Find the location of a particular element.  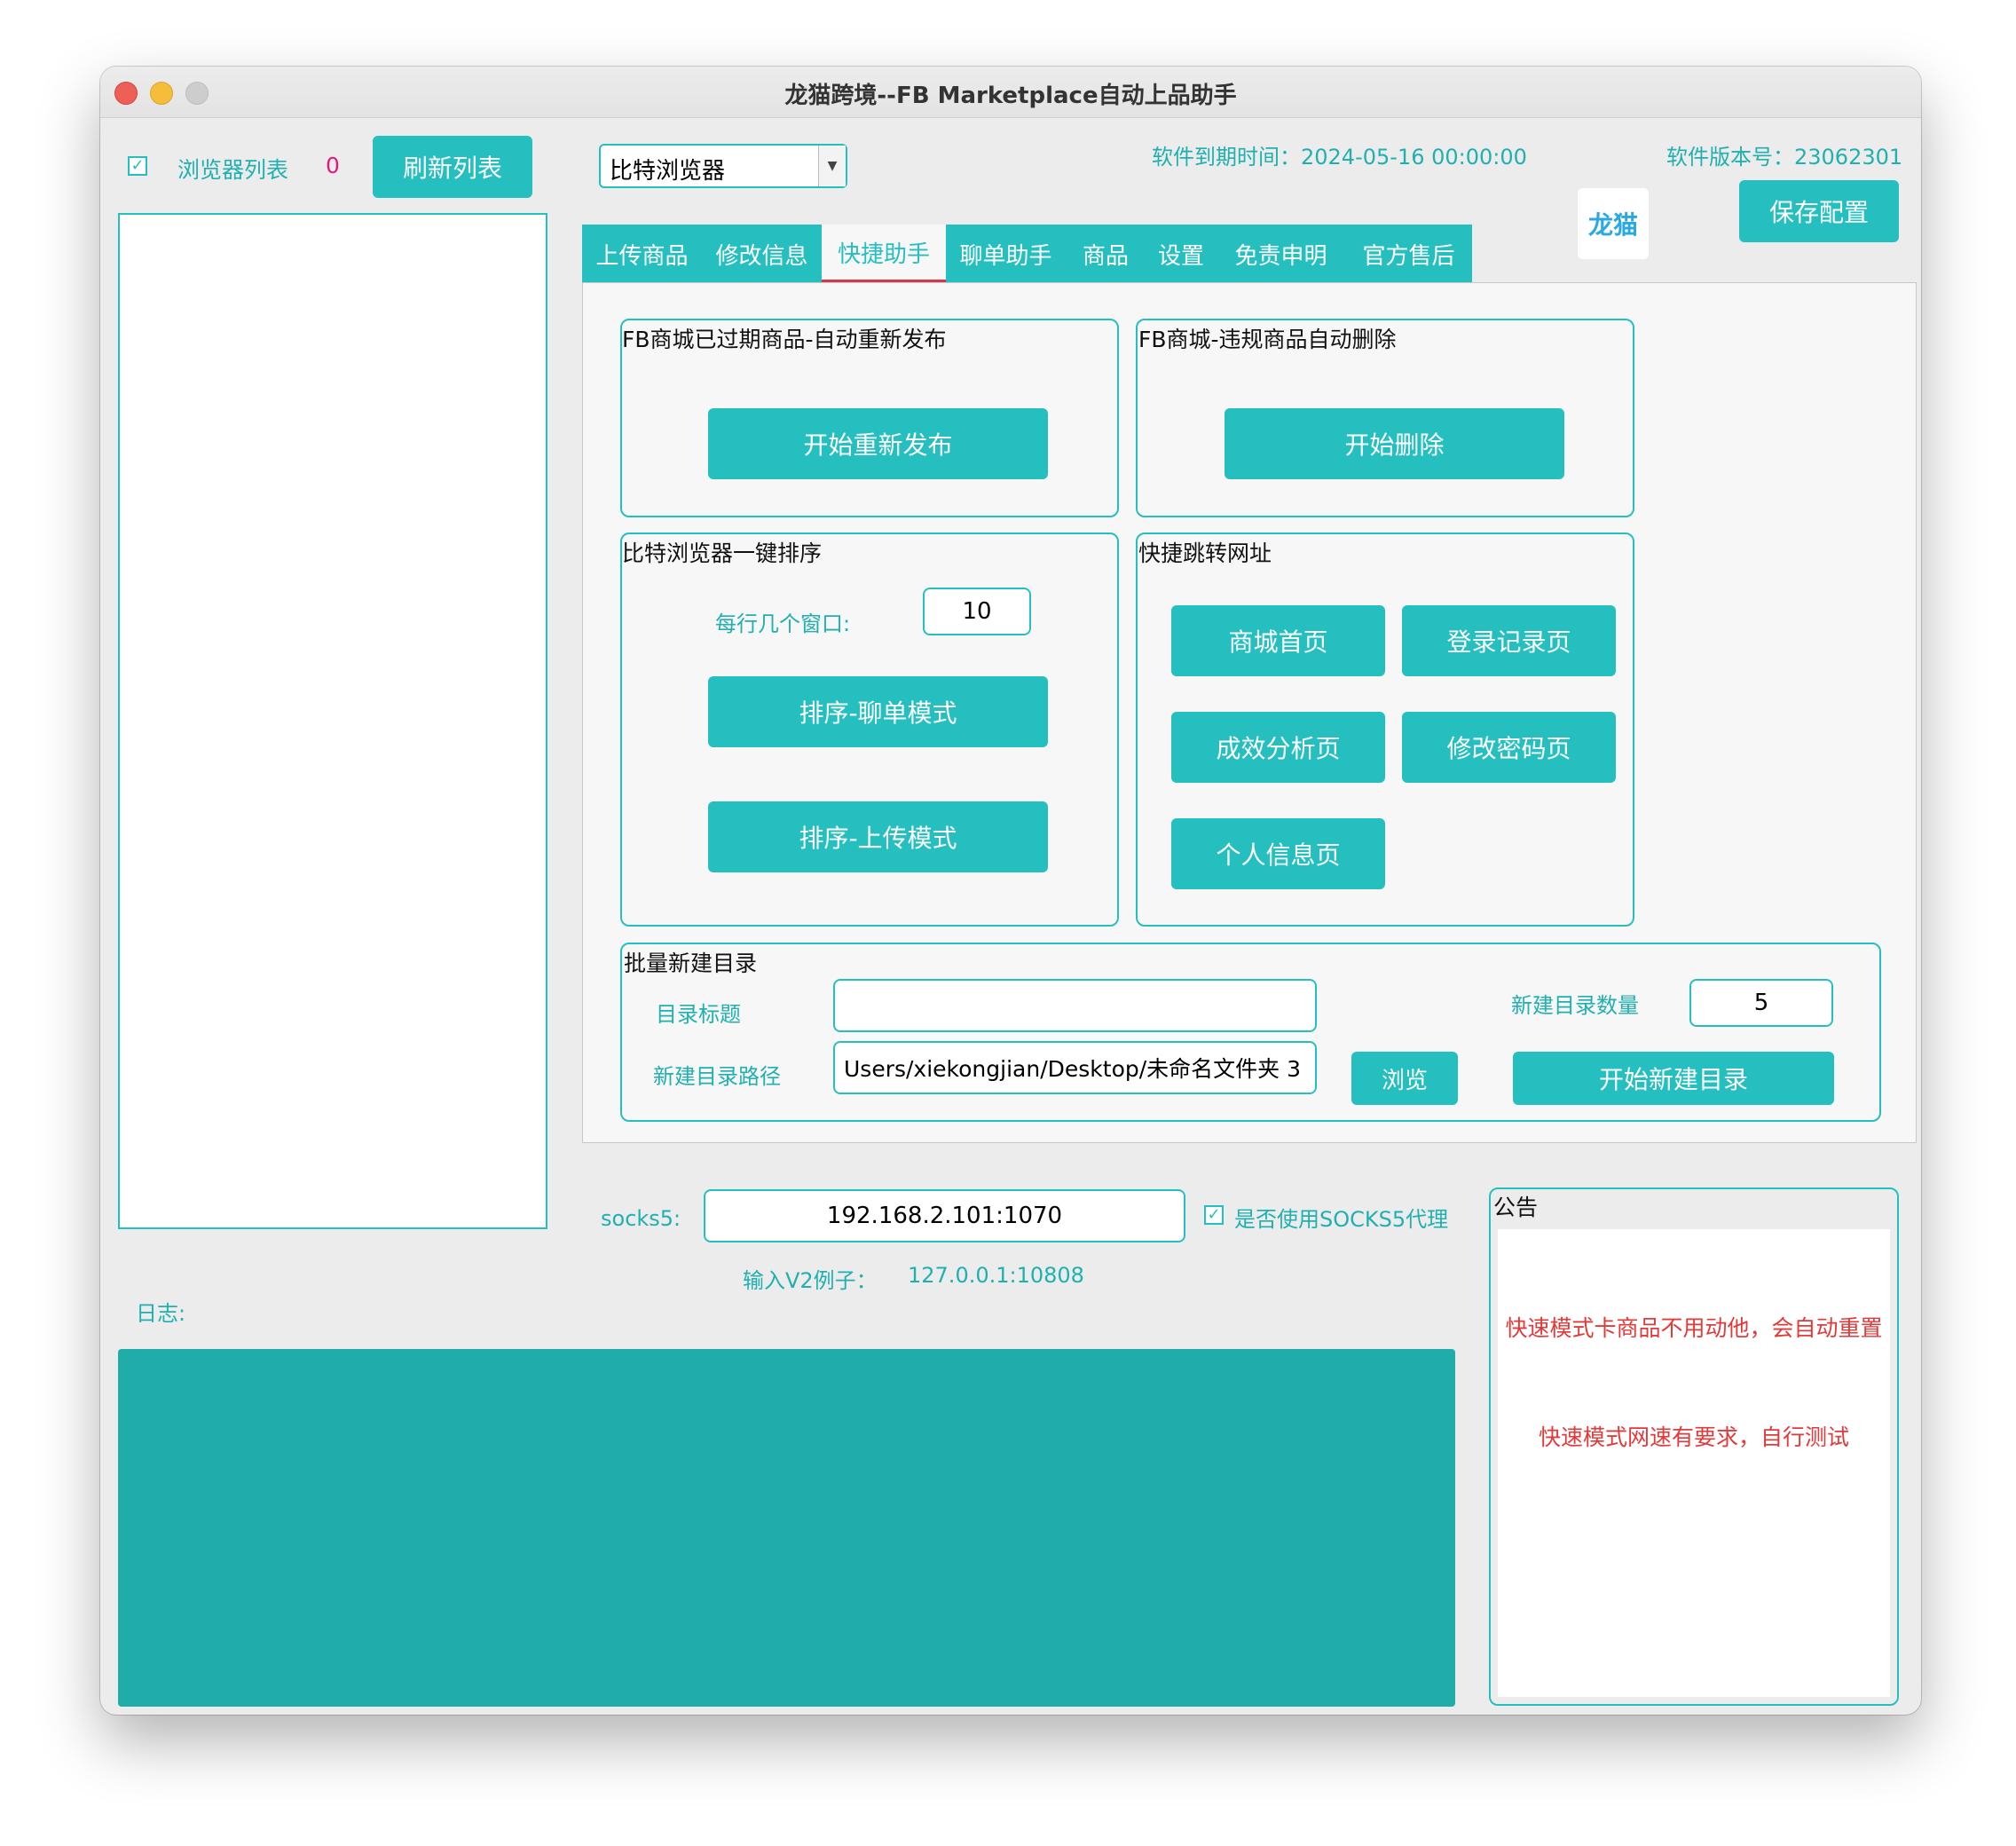

sort-upload-mode-button: 排序-上传模式 is located at coordinates (878, 836).